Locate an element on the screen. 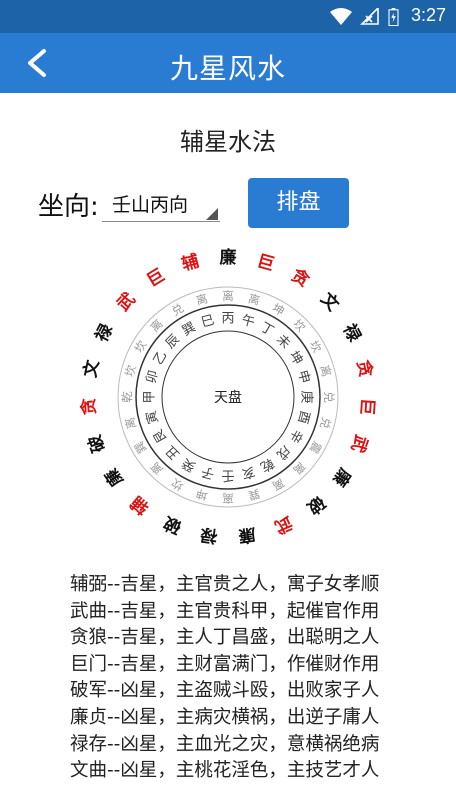  status-bar: 3:27 is located at coordinates (228, 16).